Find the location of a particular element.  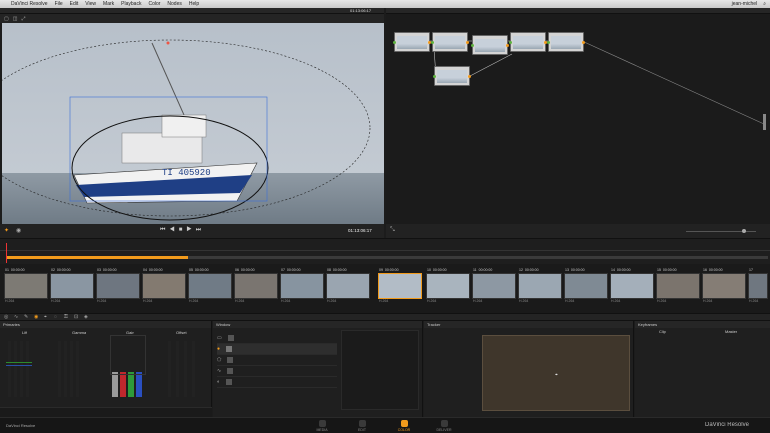

gain-b-bar is located at coordinates (139, 384).